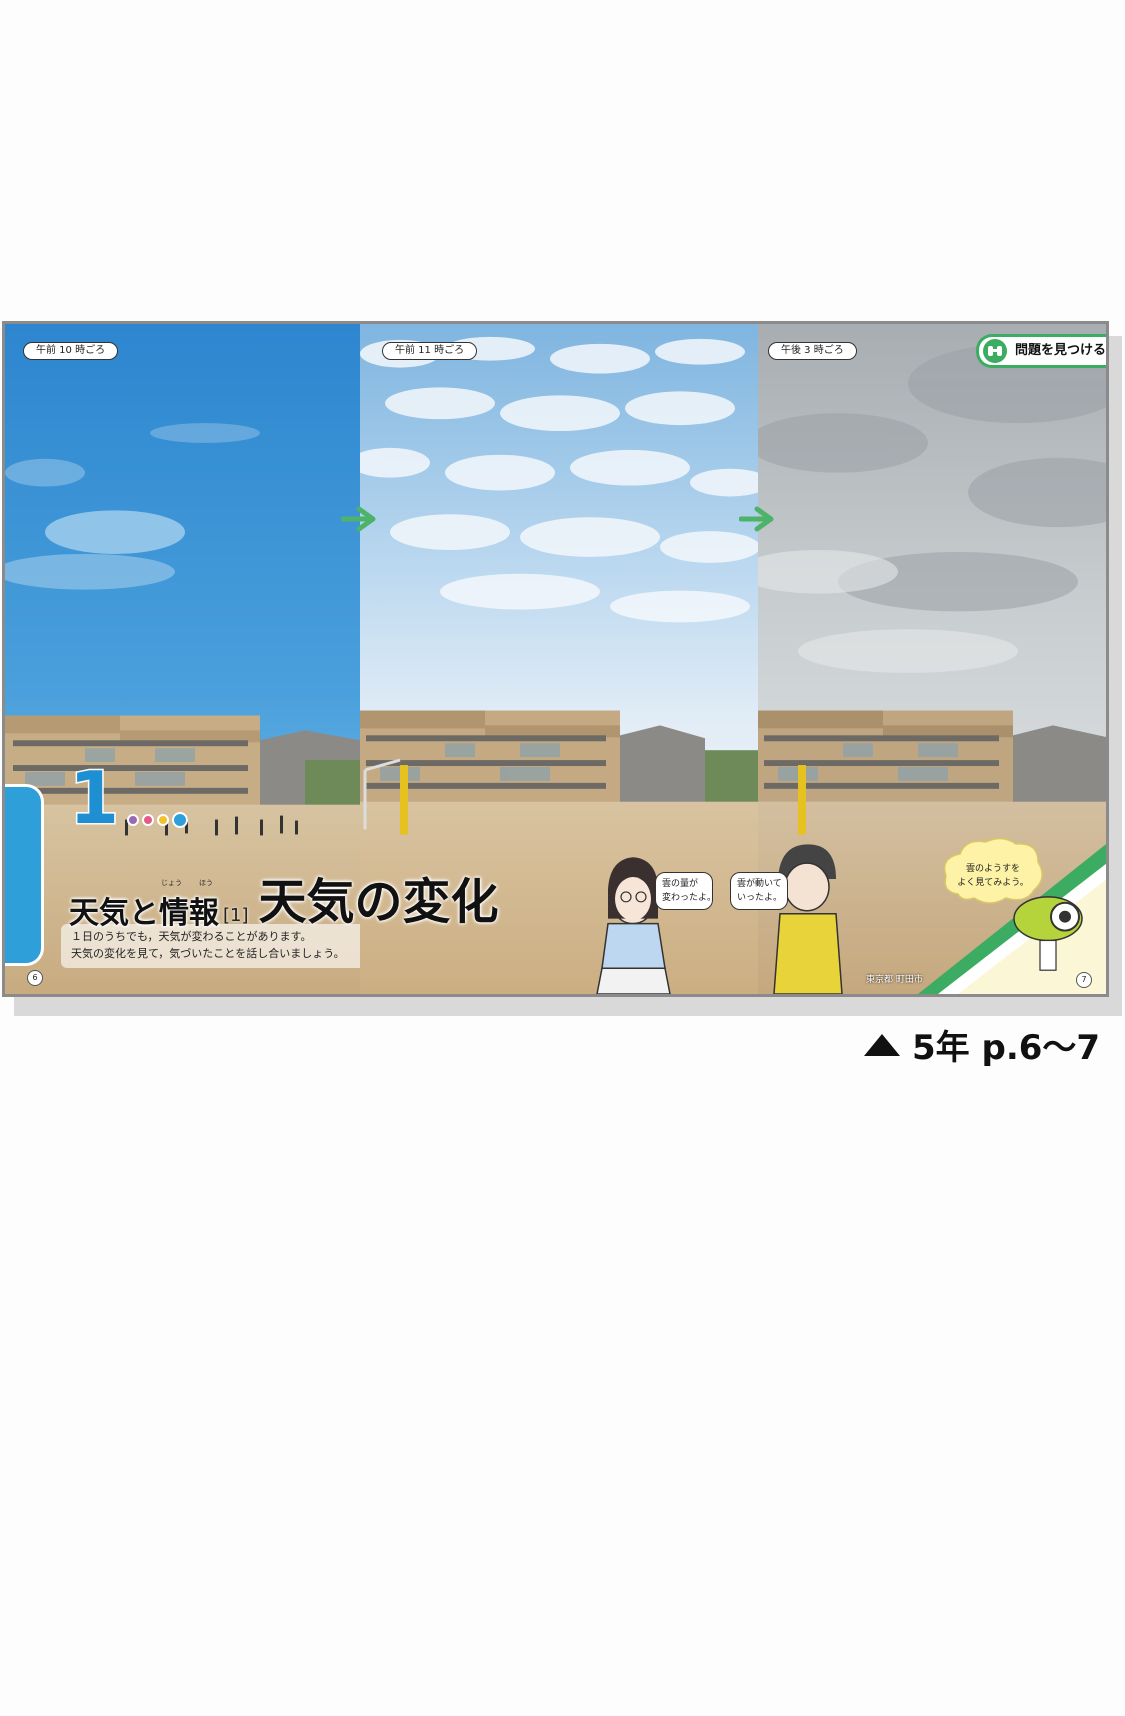 The image size is (1125, 1716). What do you see at coordinates (430, 351) in the screenshot?
I see `time-label-11am: 午前 11 時ごろ` at bounding box center [430, 351].